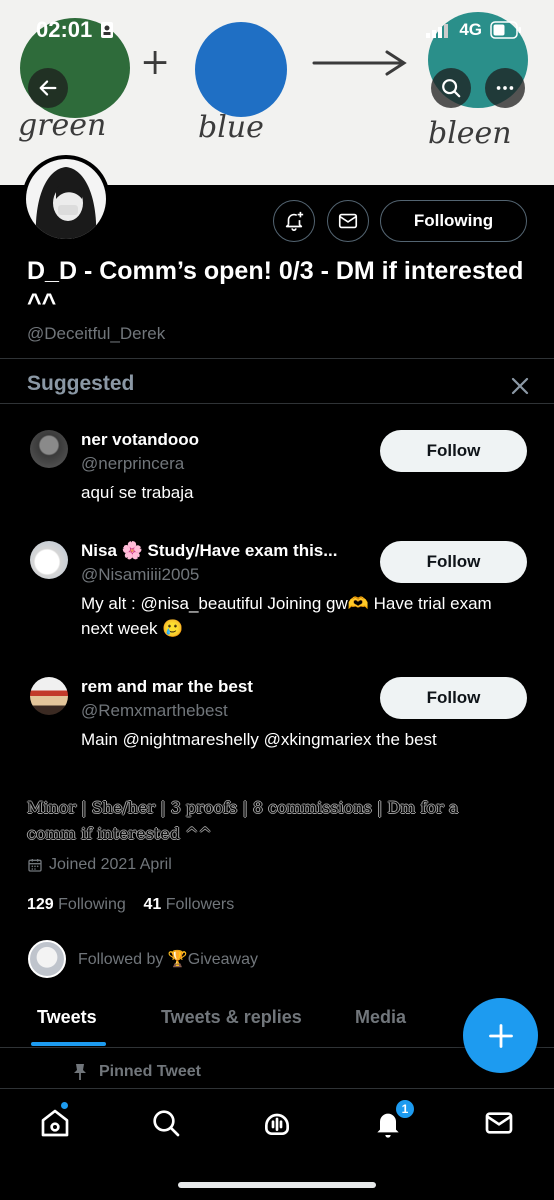  What do you see at coordinates (152, 904) in the screenshot?
I see `followers-count: 41` at bounding box center [152, 904].